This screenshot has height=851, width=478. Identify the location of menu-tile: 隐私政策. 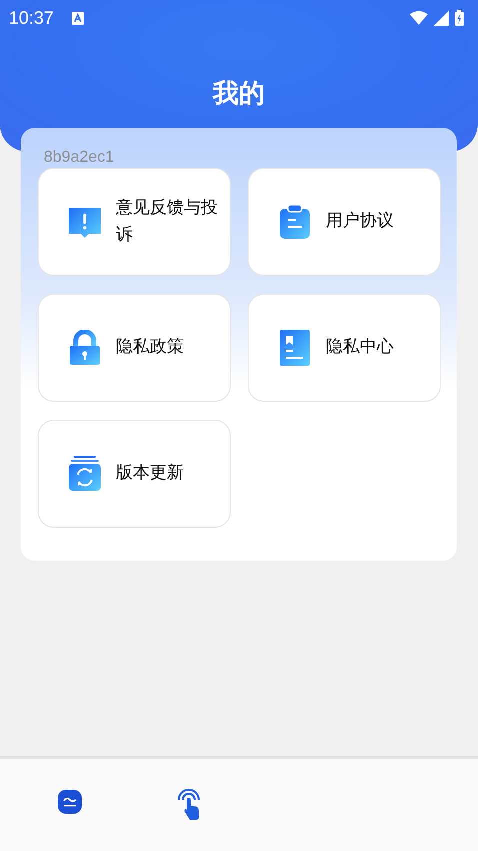
(134, 348).